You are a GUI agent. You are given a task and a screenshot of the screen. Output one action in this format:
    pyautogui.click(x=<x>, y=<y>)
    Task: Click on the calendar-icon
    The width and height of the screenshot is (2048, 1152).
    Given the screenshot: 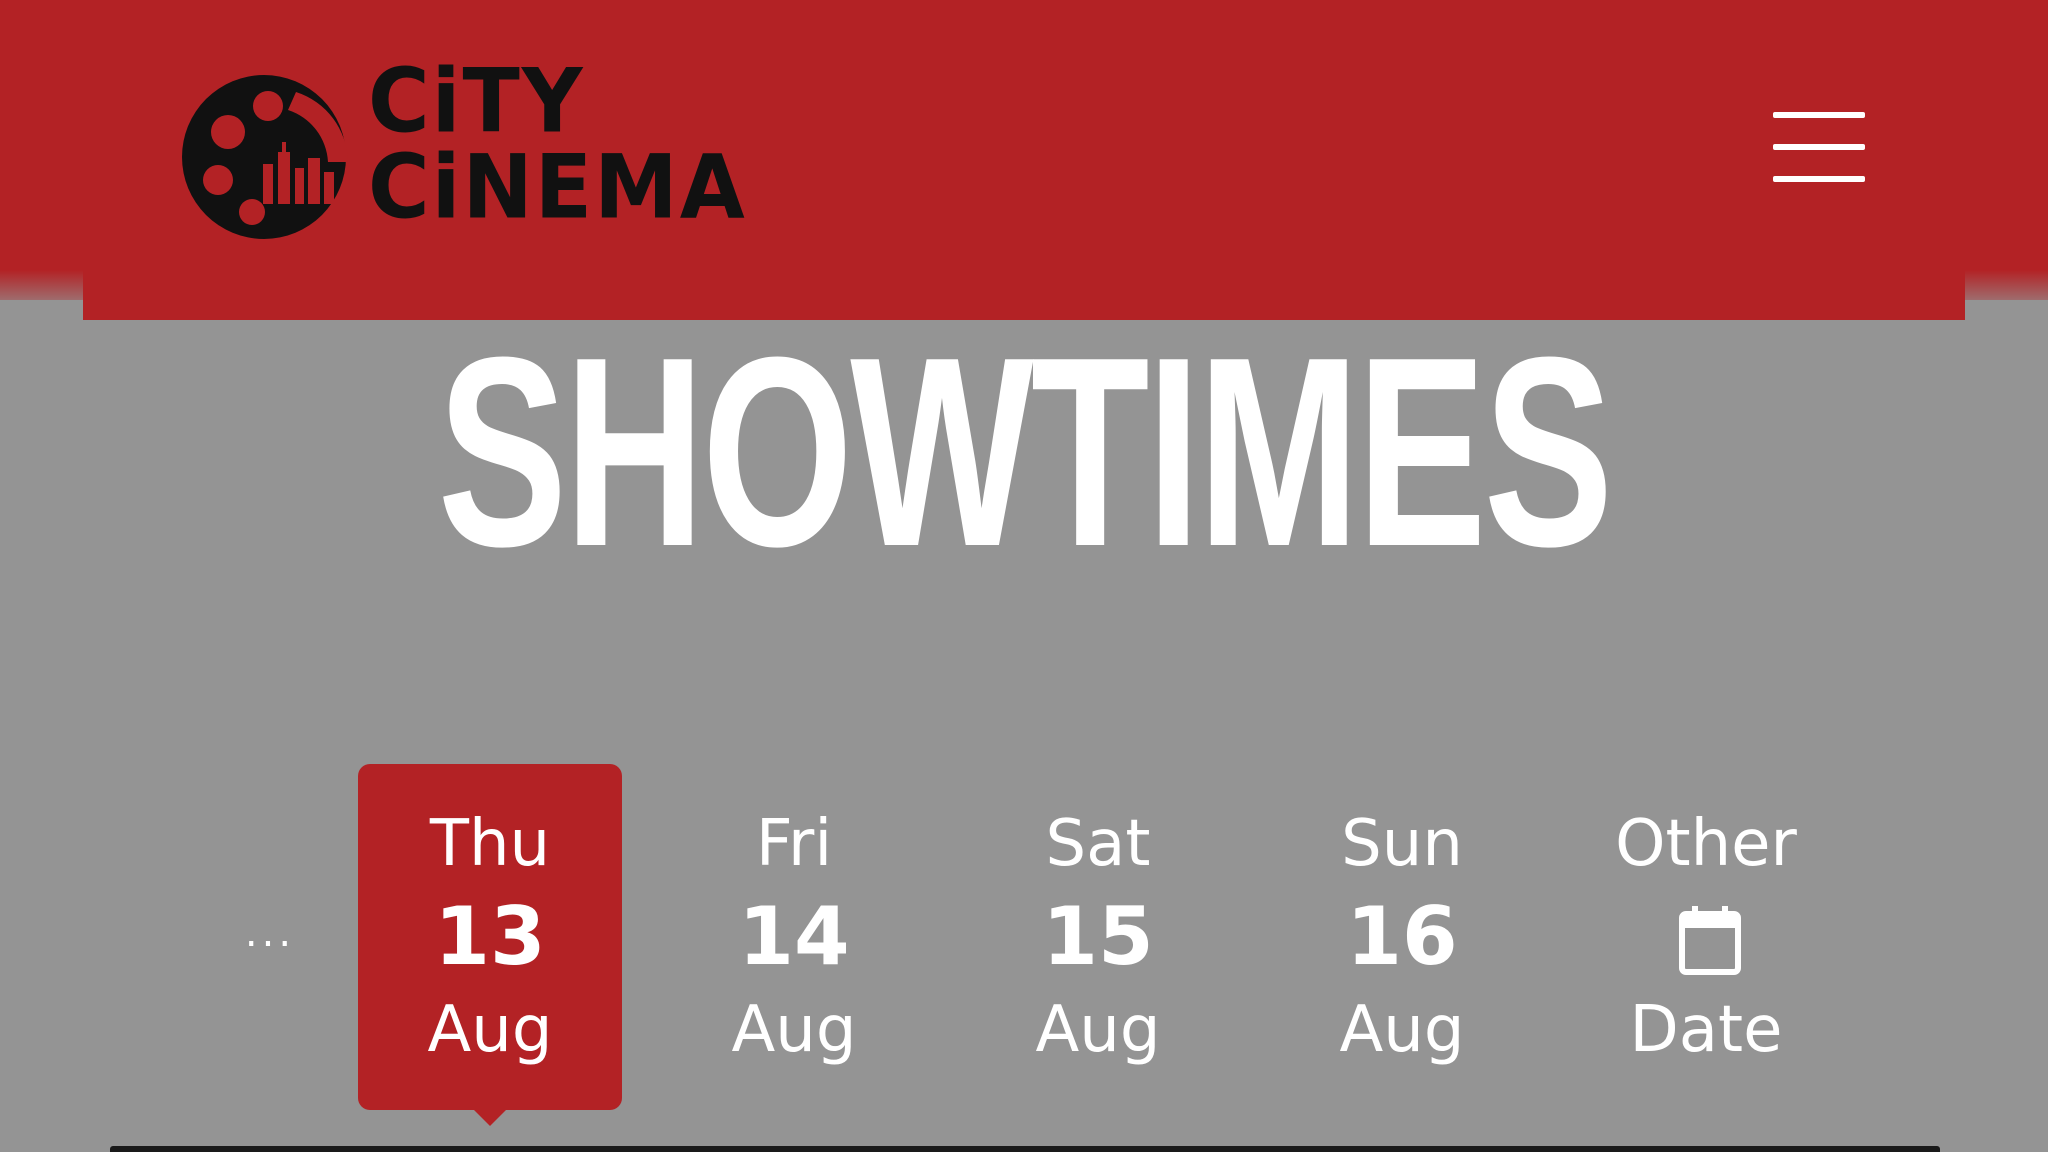 What is the action you would take?
    pyautogui.click(x=1710, y=940)
    